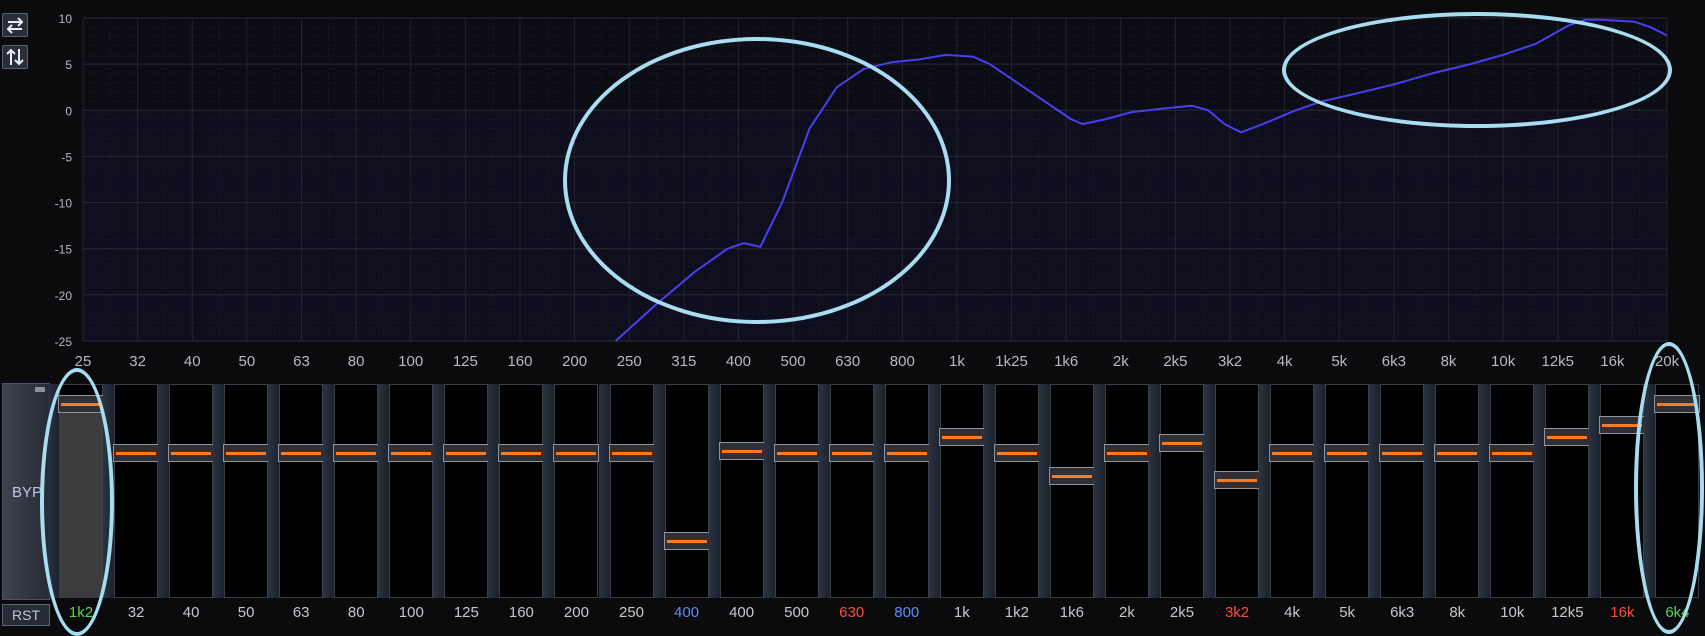 The image size is (1705, 636). I want to click on x-tick-label: 16k, so click(1612, 361).